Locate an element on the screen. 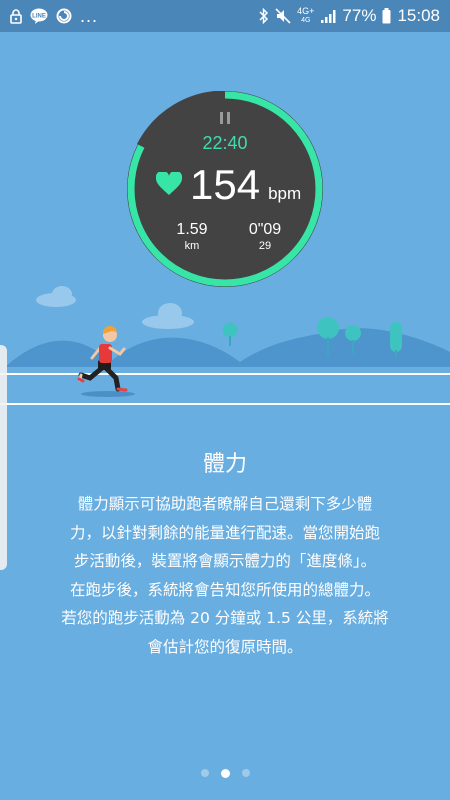 This screenshot has width=450, height=800. line-app-icon: LINE is located at coordinates (39, 16).